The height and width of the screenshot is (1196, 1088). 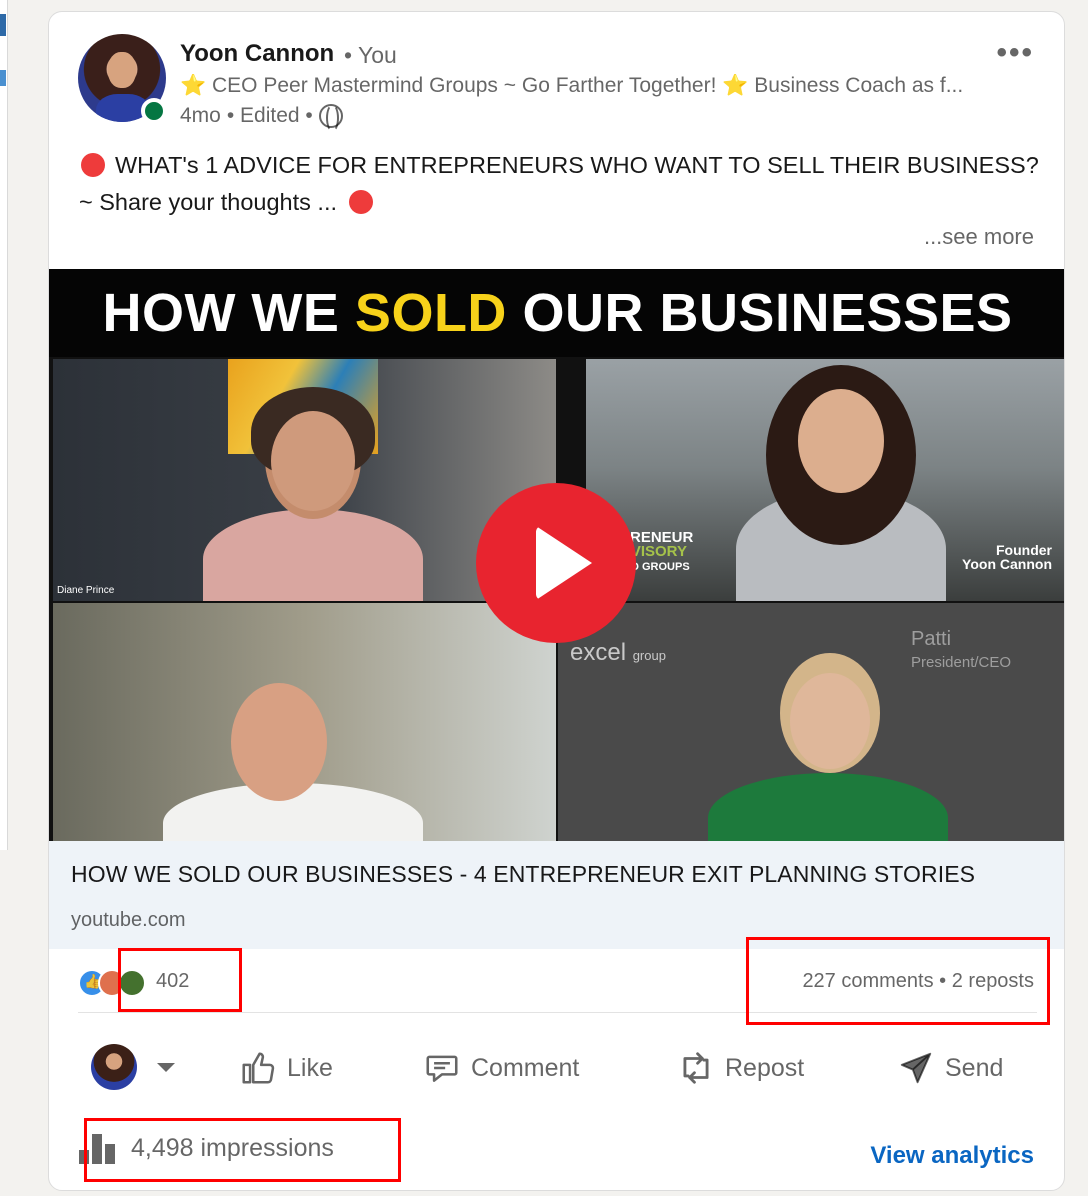 What do you see at coordinates (765, 1067) in the screenshot?
I see `repost-label: Repost` at bounding box center [765, 1067].